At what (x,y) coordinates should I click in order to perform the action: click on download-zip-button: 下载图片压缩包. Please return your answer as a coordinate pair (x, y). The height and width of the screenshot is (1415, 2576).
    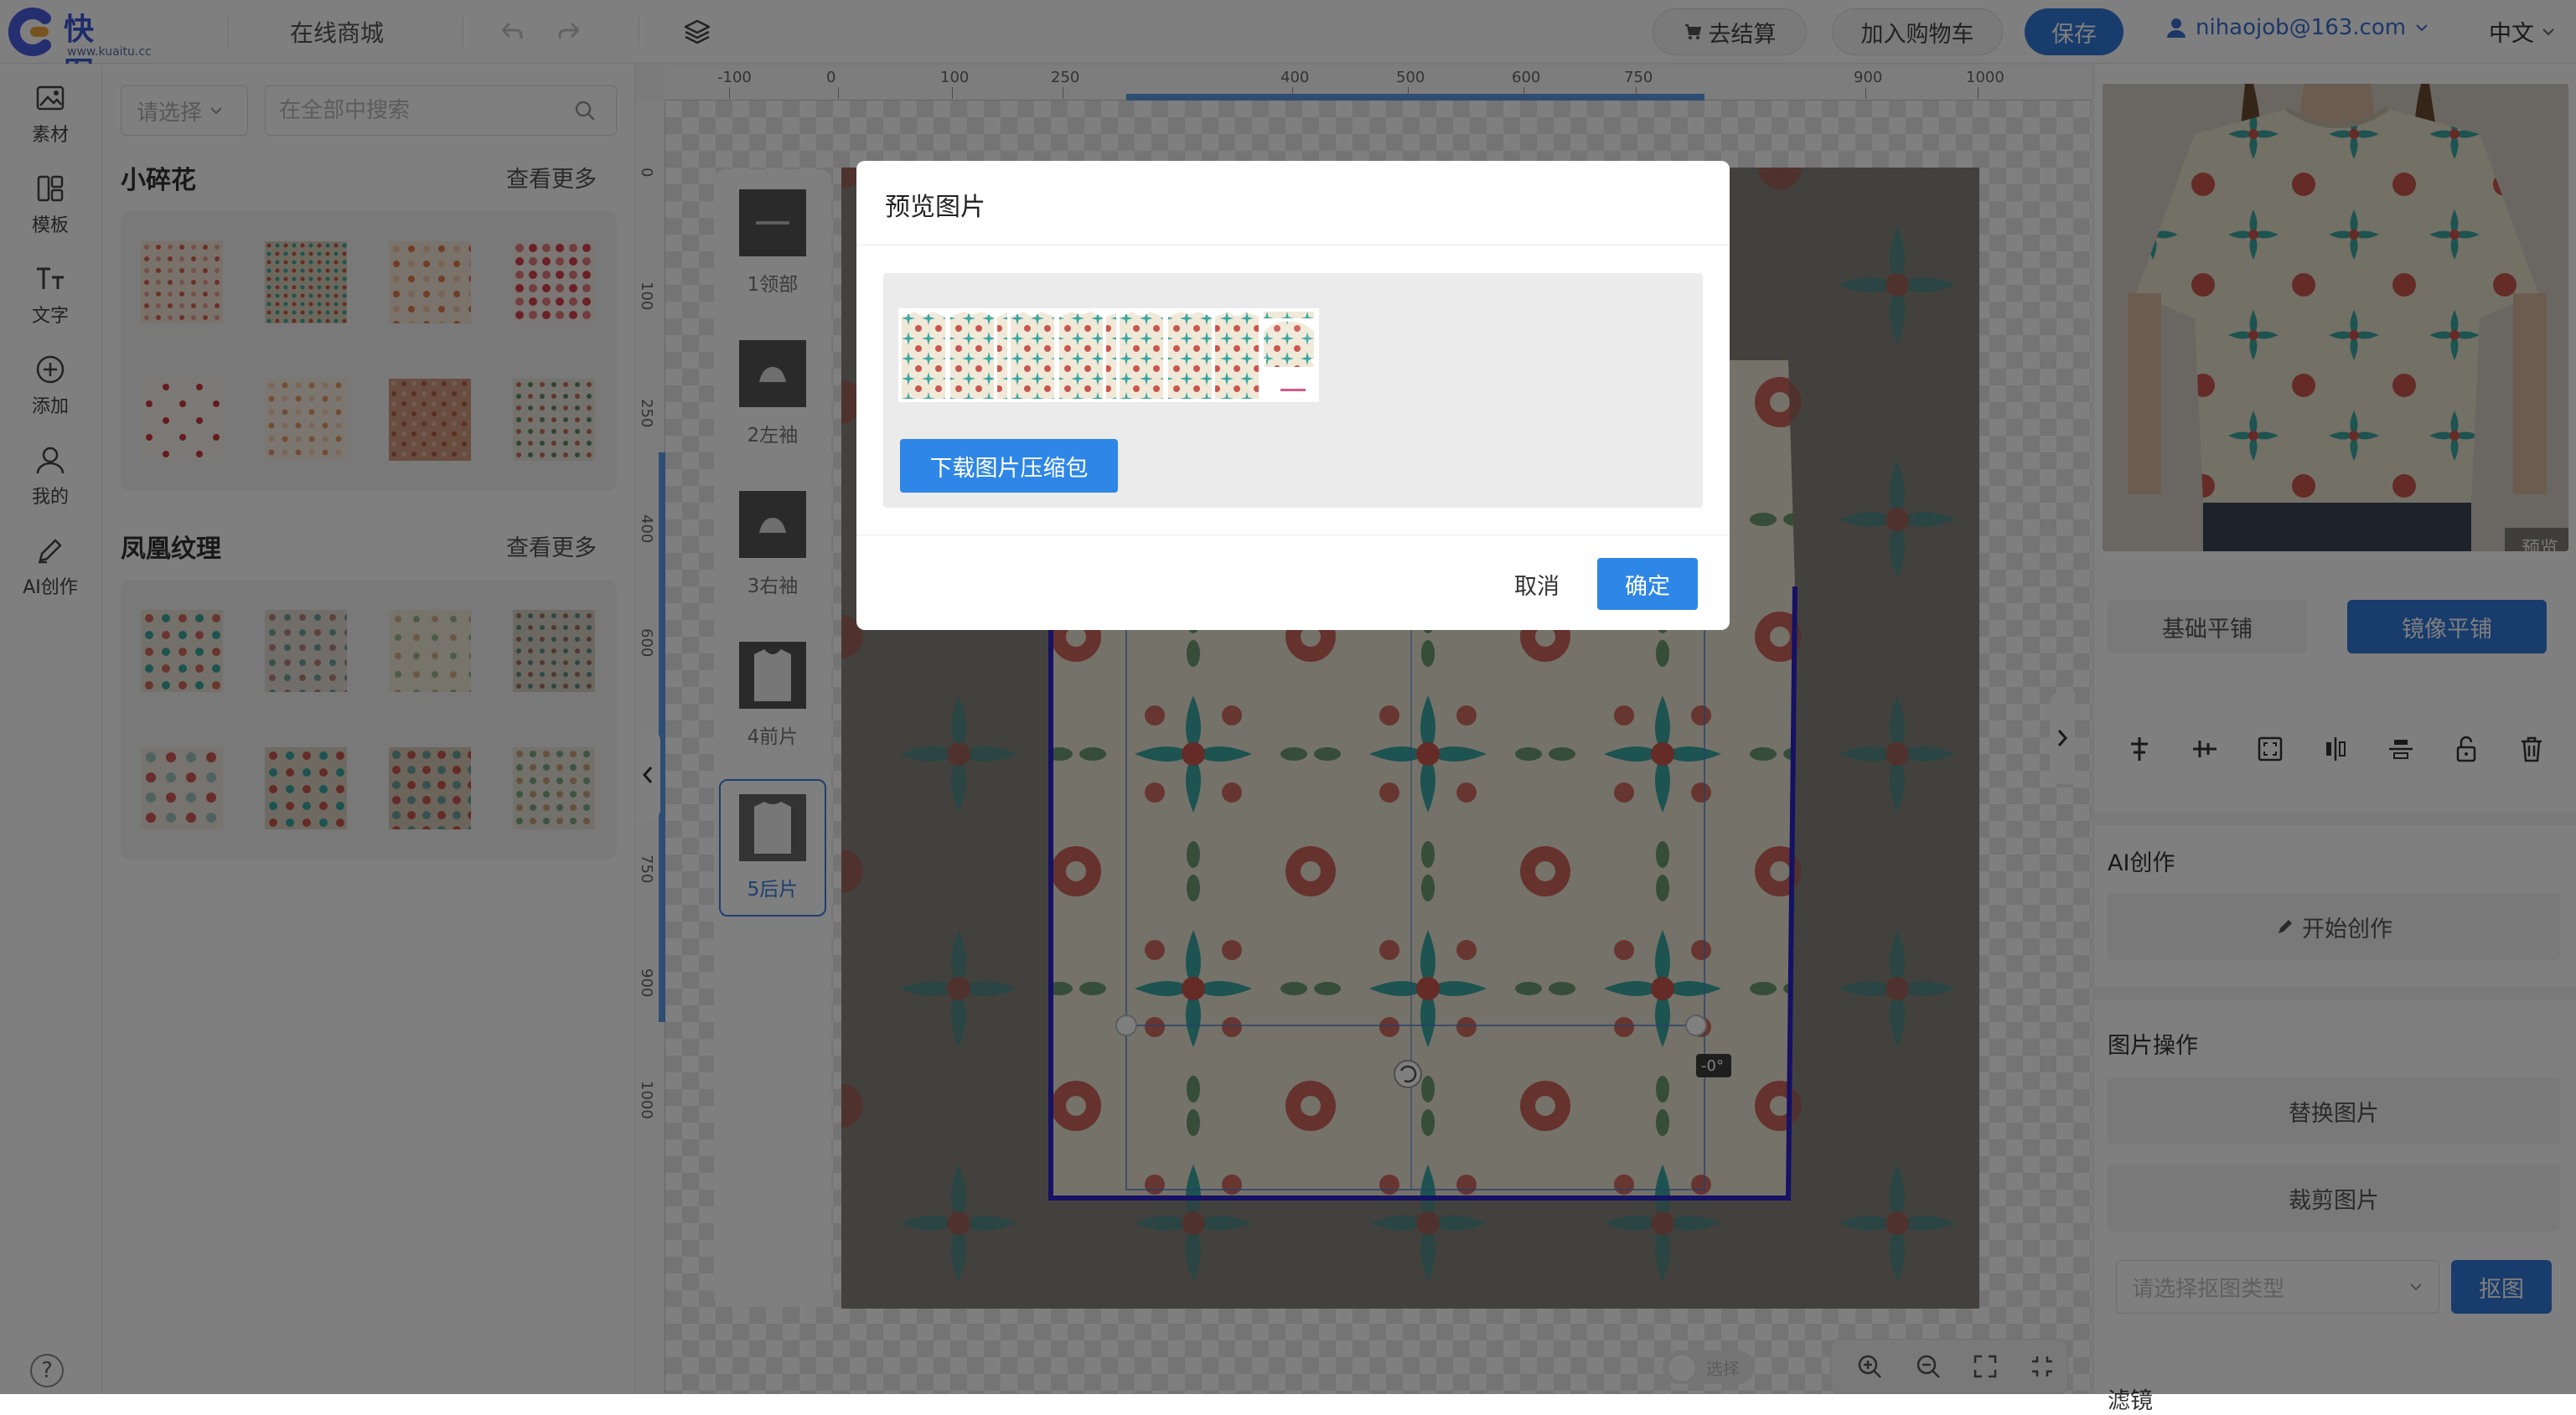
    Looking at the image, I should click on (1009, 466).